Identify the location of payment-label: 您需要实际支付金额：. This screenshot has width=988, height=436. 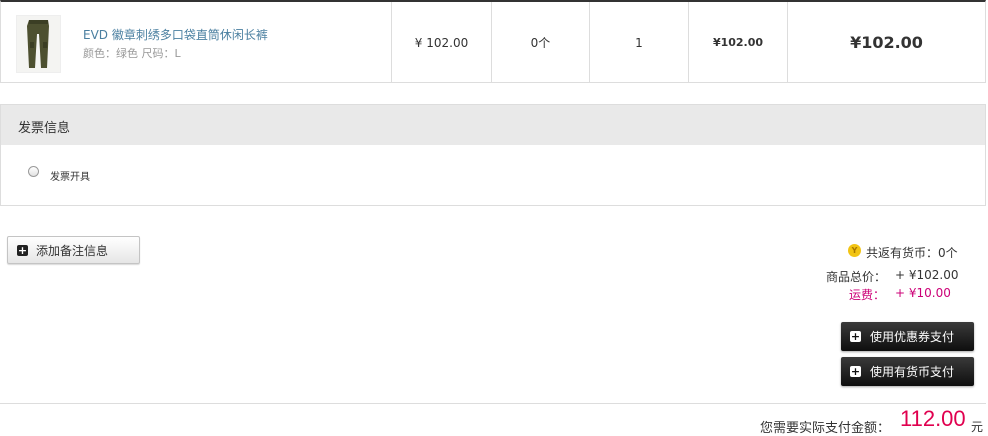
(825, 428).